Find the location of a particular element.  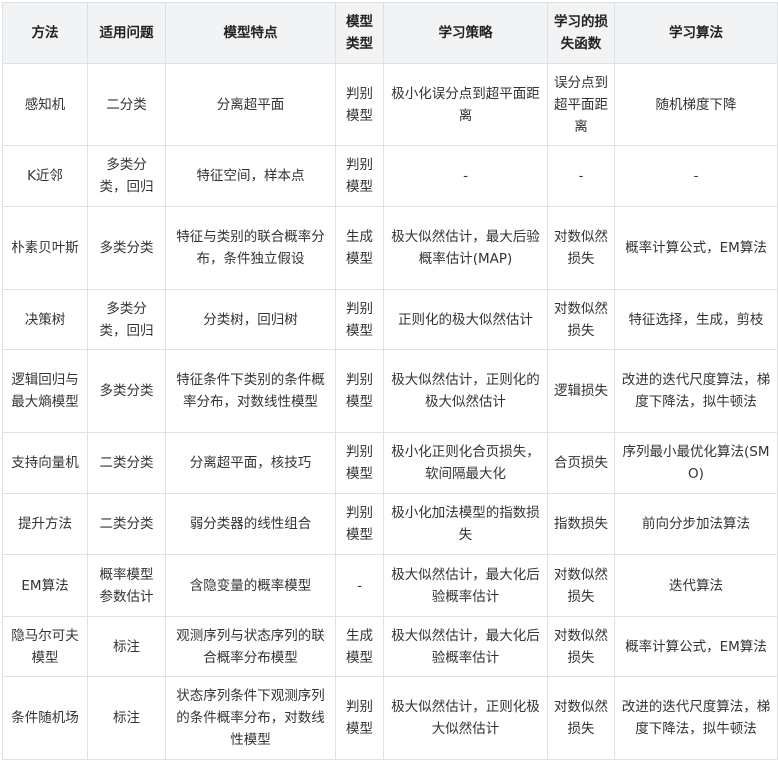

cell-loss: 误分点到超平面距离 is located at coordinates (581, 104).